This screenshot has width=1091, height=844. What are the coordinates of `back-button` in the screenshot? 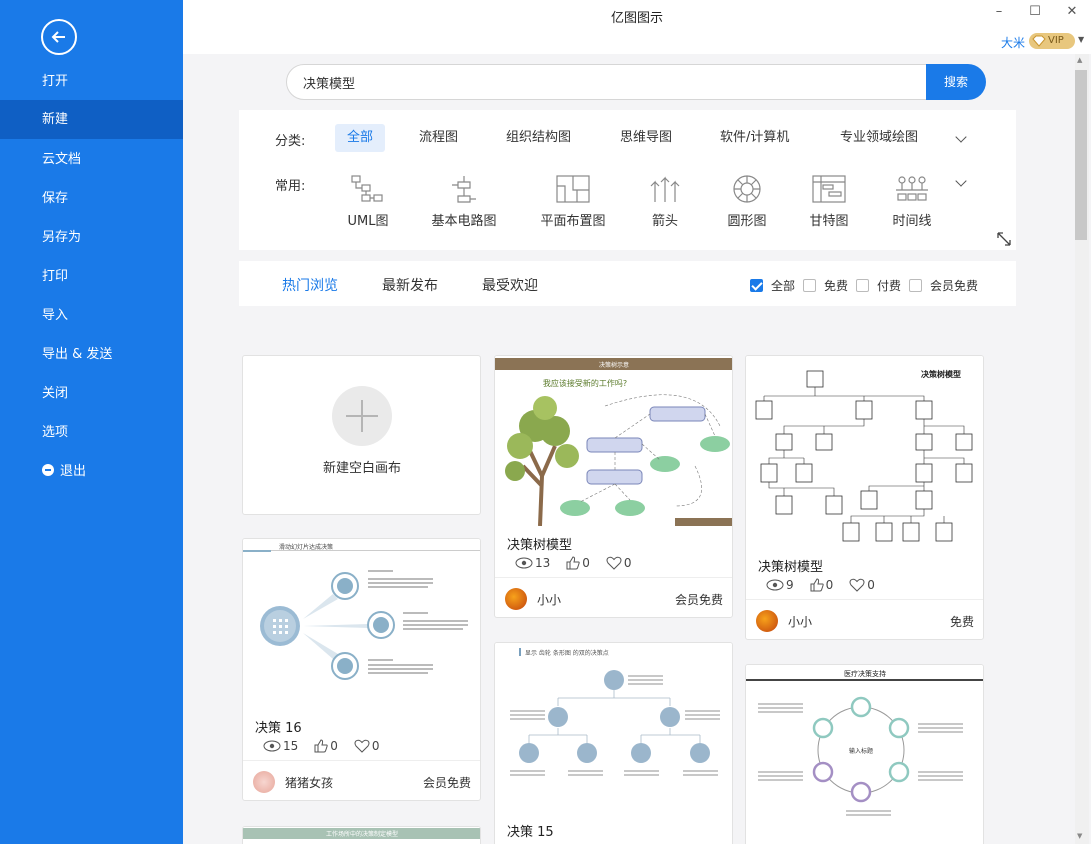 It's located at (59, 37).